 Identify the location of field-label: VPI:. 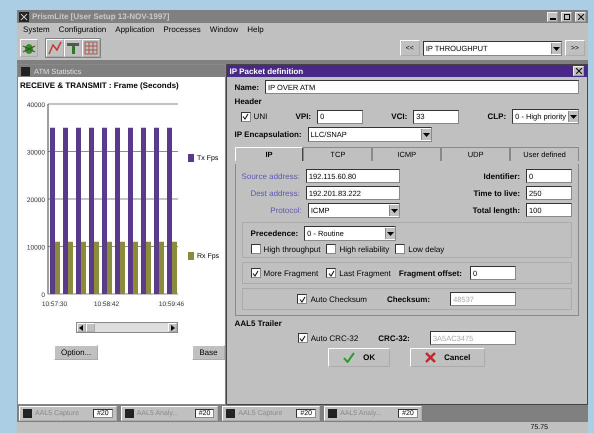
(304, 116).